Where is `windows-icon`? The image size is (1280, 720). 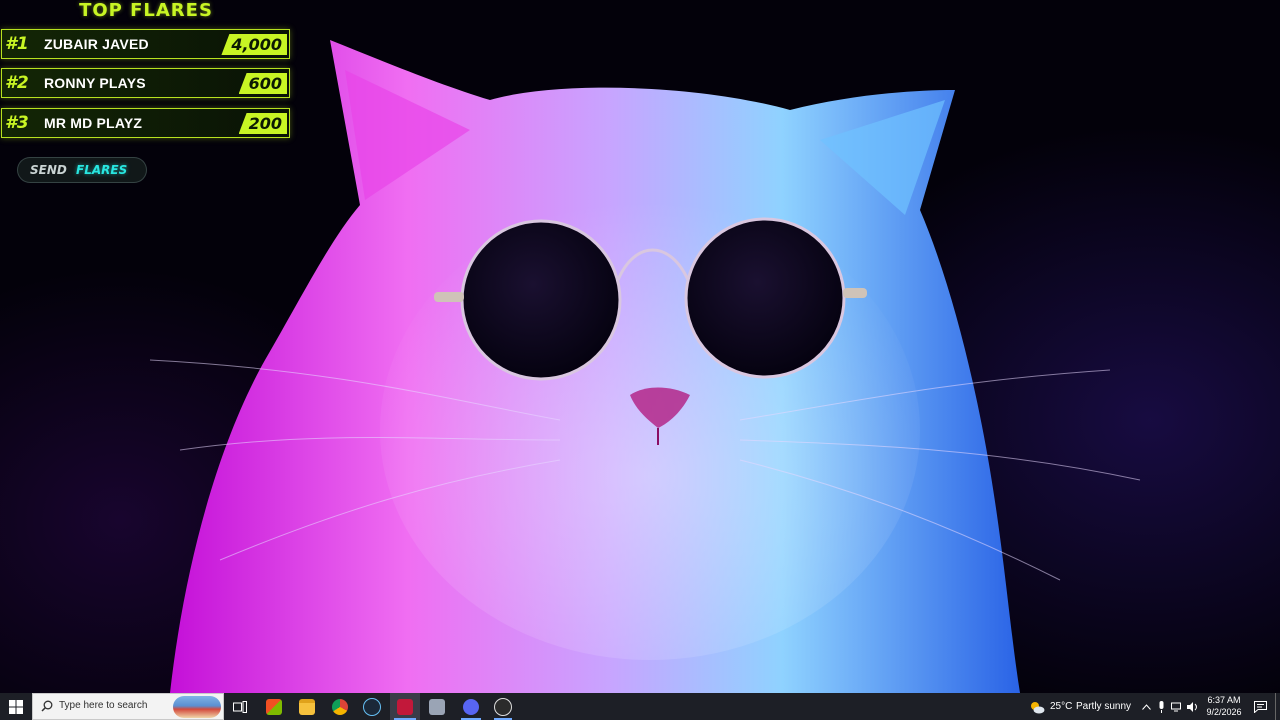 windows-icon is located at coordinates (16, 706).